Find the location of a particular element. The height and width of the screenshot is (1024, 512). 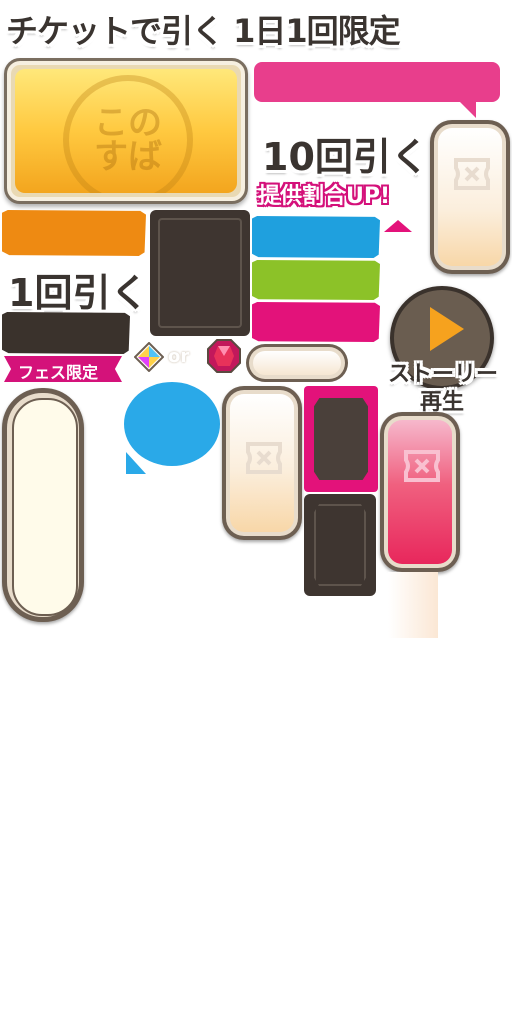

draw-10-label: 10回引く is located at coordinates (345, 157).